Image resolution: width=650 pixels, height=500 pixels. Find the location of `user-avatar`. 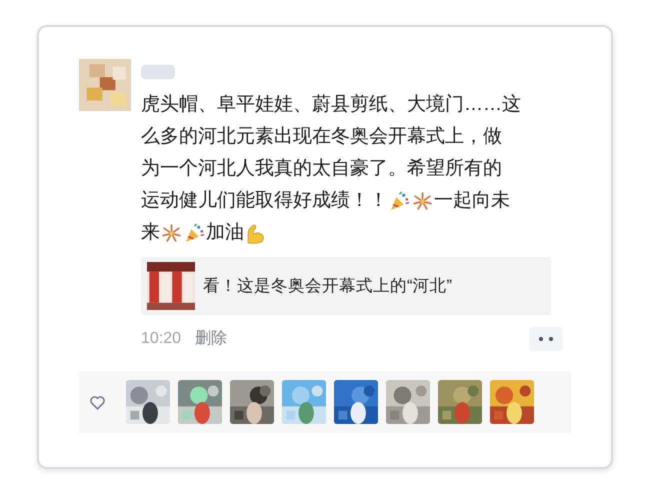

user-avatar is located at coordinates (105, 85).